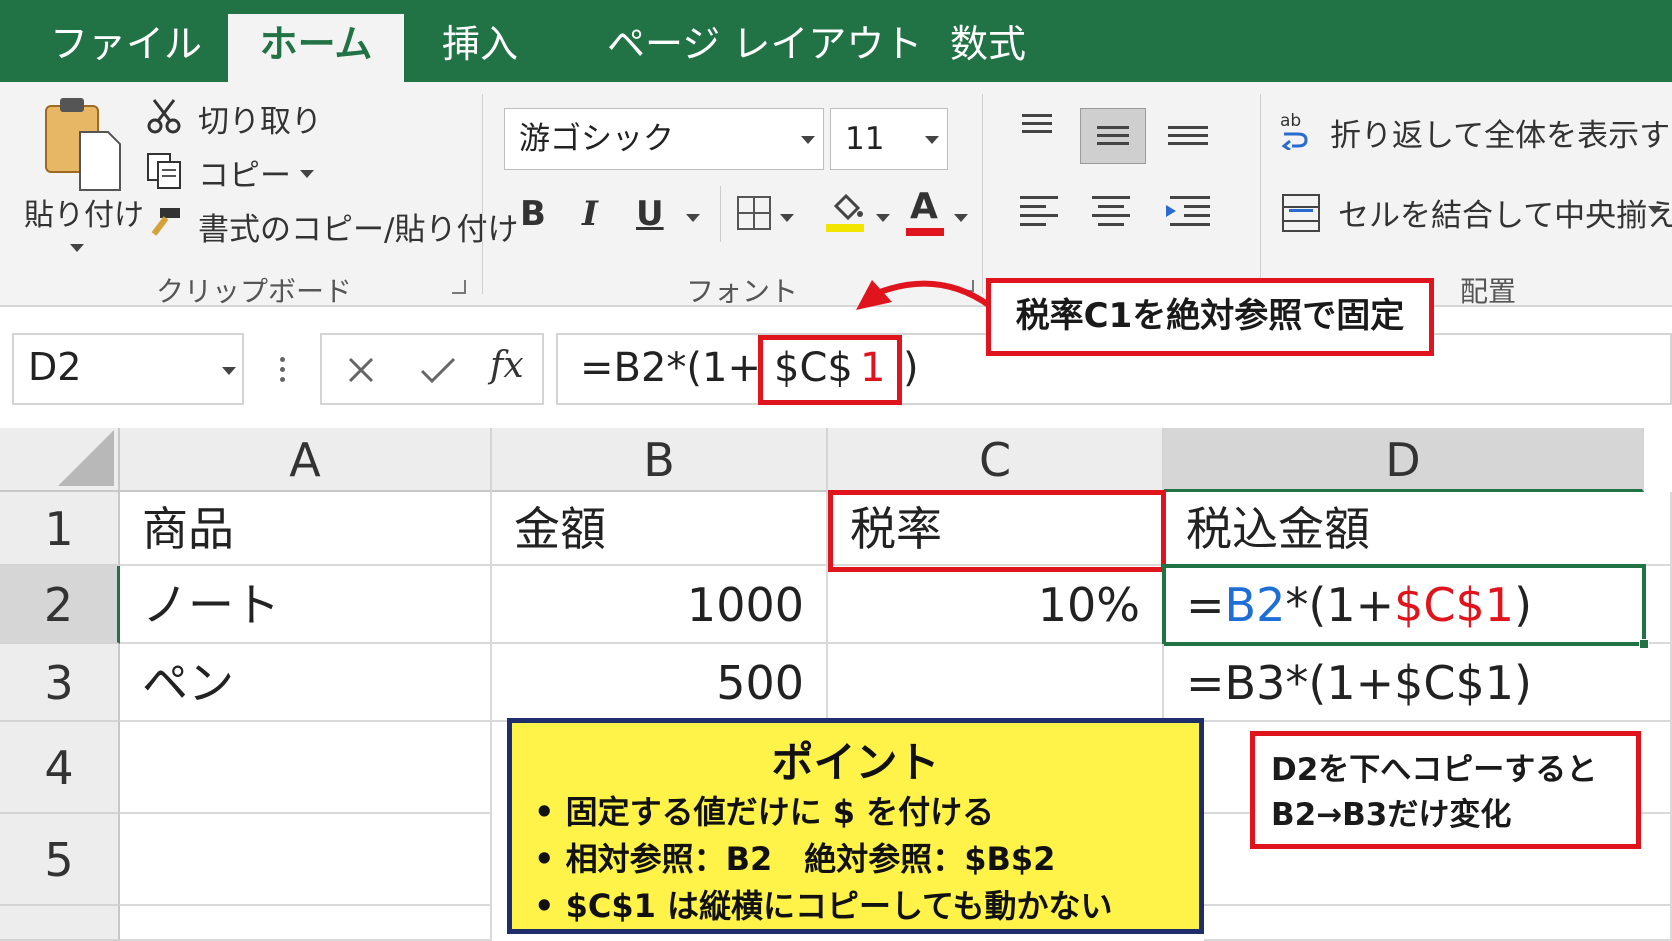  I want to click on enter-check-icon, so click(438, 370).